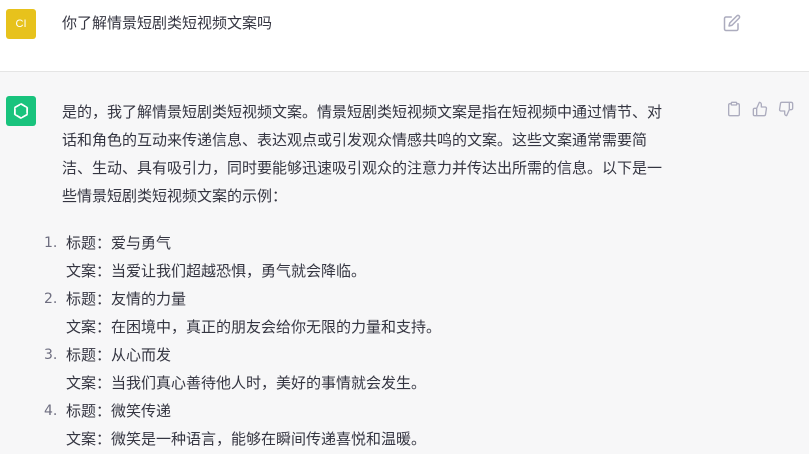 The width and height of the screenshot is (809, 454). Describe the element at coordinates (21, 111) in the screenshot. I see `openai-logo-icon` at that location.